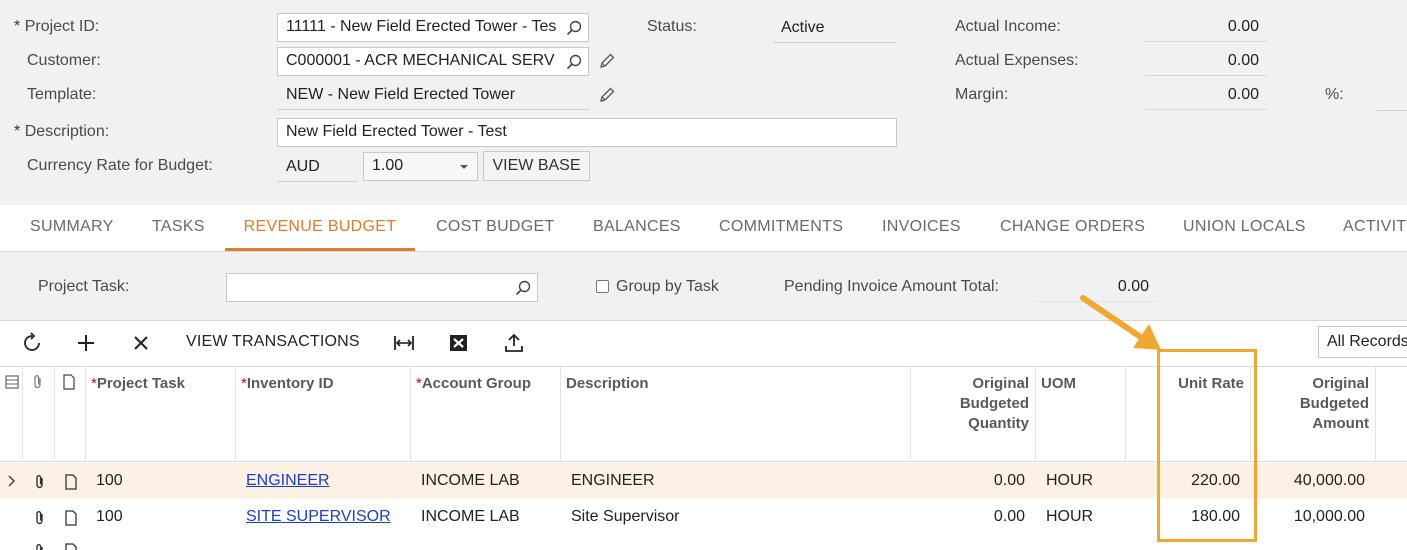 The image size is (1407, 550). I want to click on column-header-inventory-id: *Inventory ID, so click(287, 384).